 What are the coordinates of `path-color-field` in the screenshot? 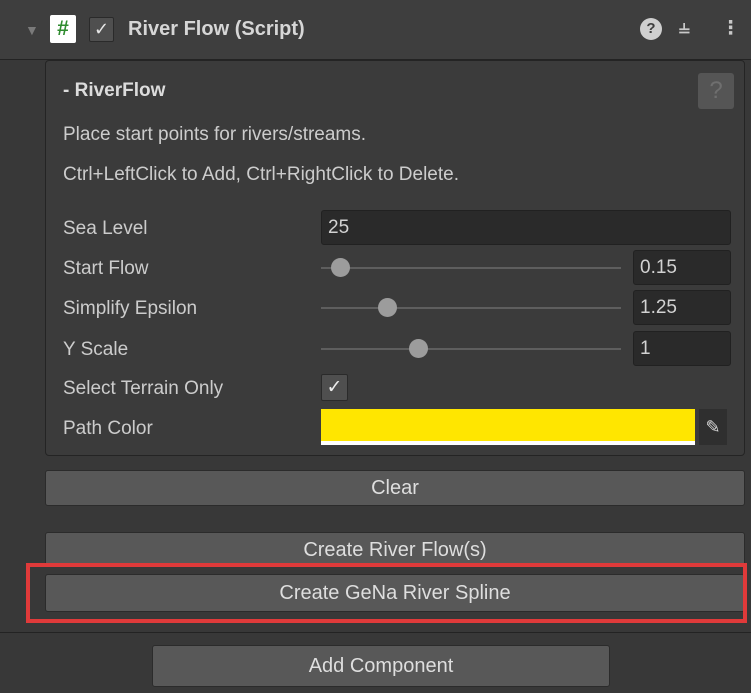 It's located at (508, 427).